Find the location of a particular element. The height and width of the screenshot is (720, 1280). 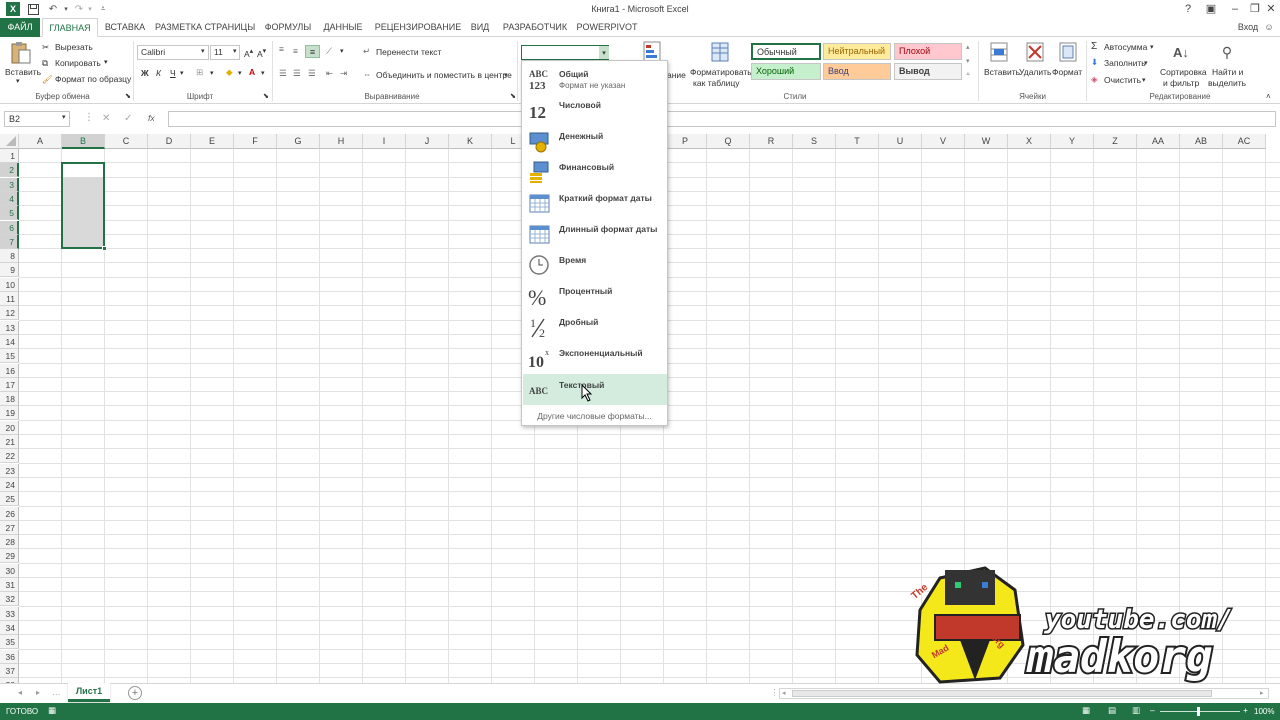

align-middle-icon: ≡ is located at coordinates (295, 51).